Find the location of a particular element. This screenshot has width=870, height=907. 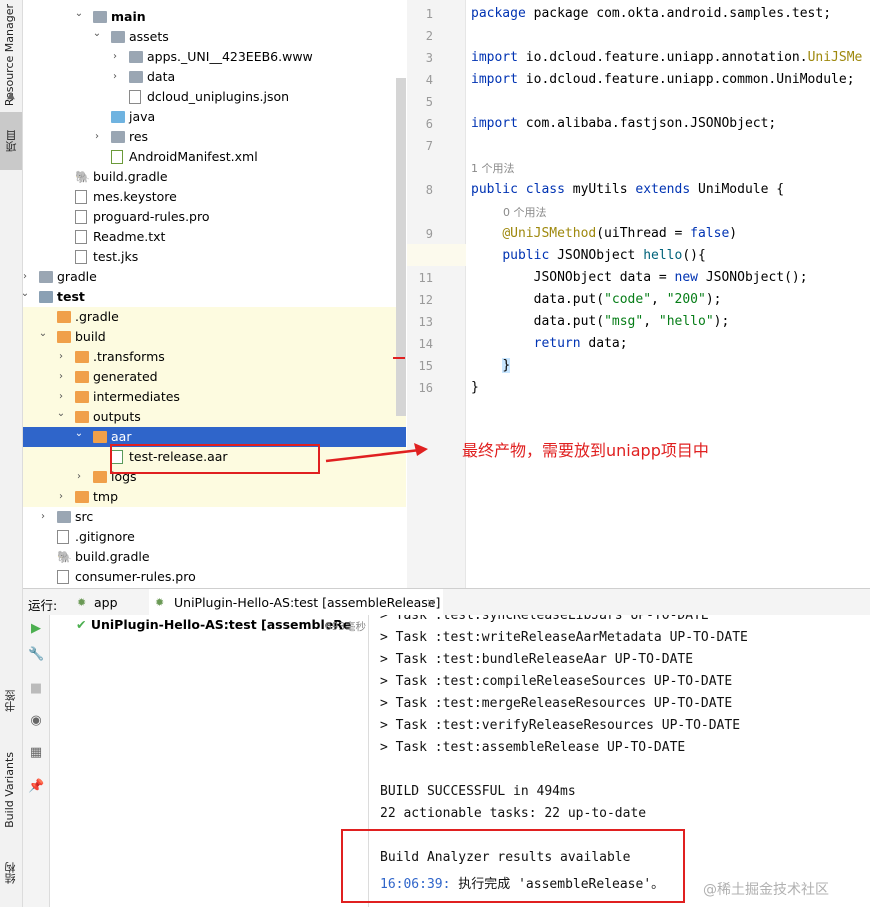

tab-app: app is located at coordinates (106, 602).